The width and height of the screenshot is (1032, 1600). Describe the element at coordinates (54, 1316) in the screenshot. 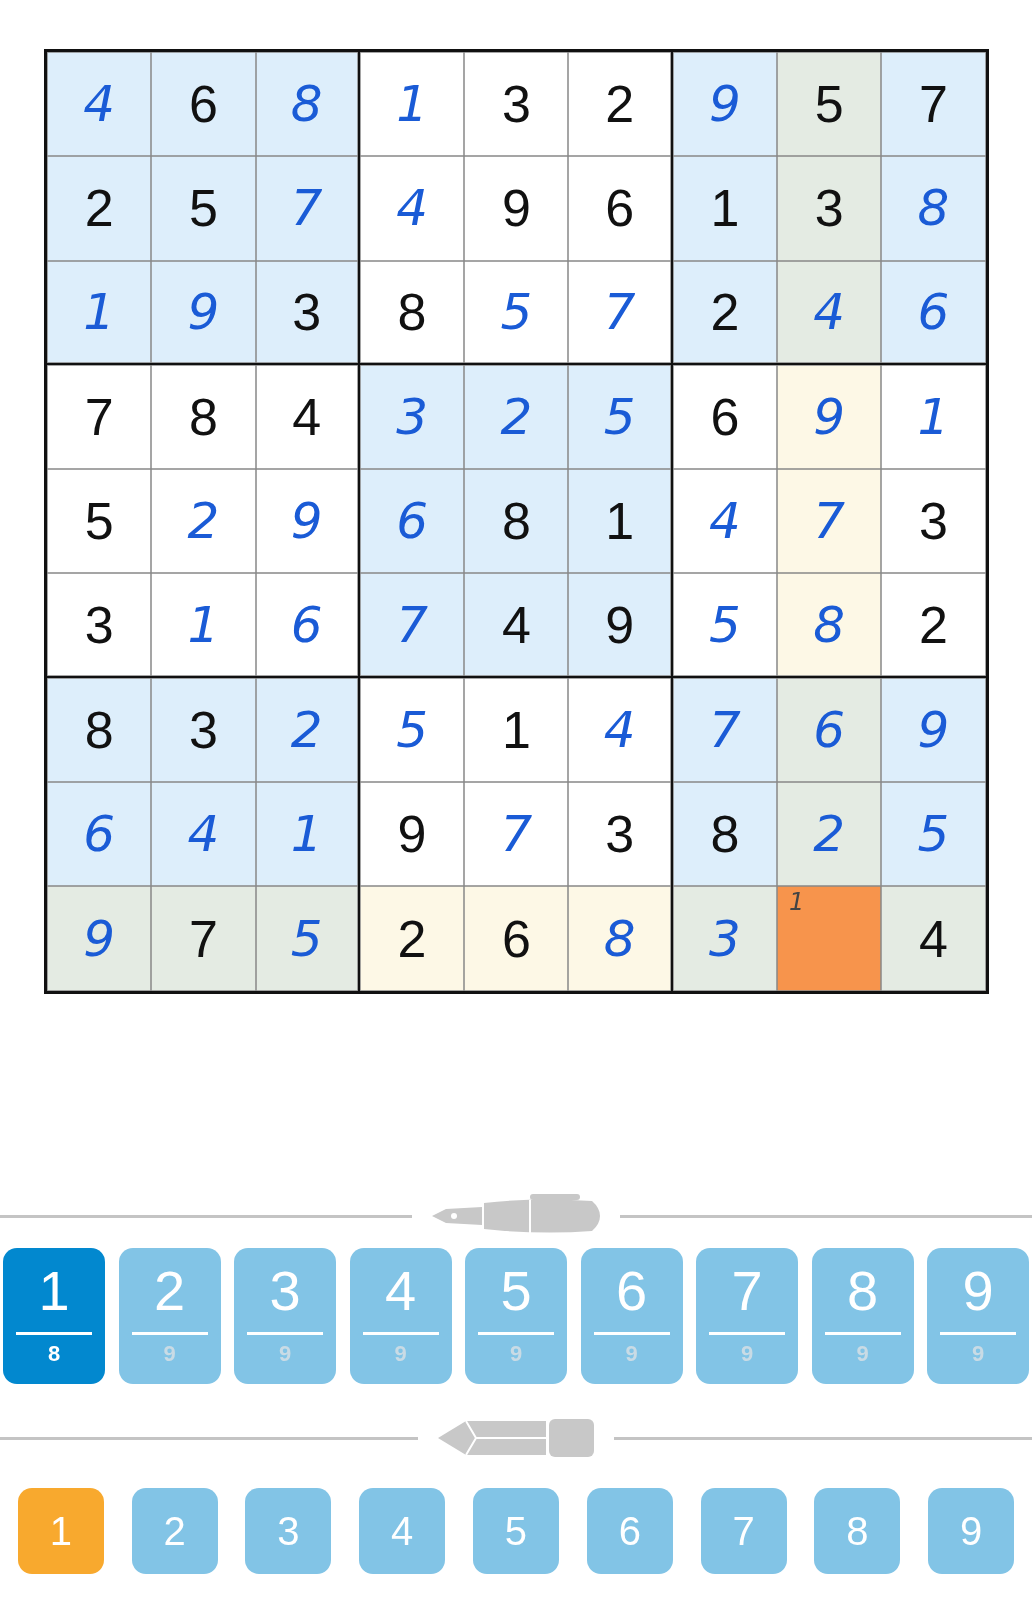

I see `number-key: 1 8` at that location.